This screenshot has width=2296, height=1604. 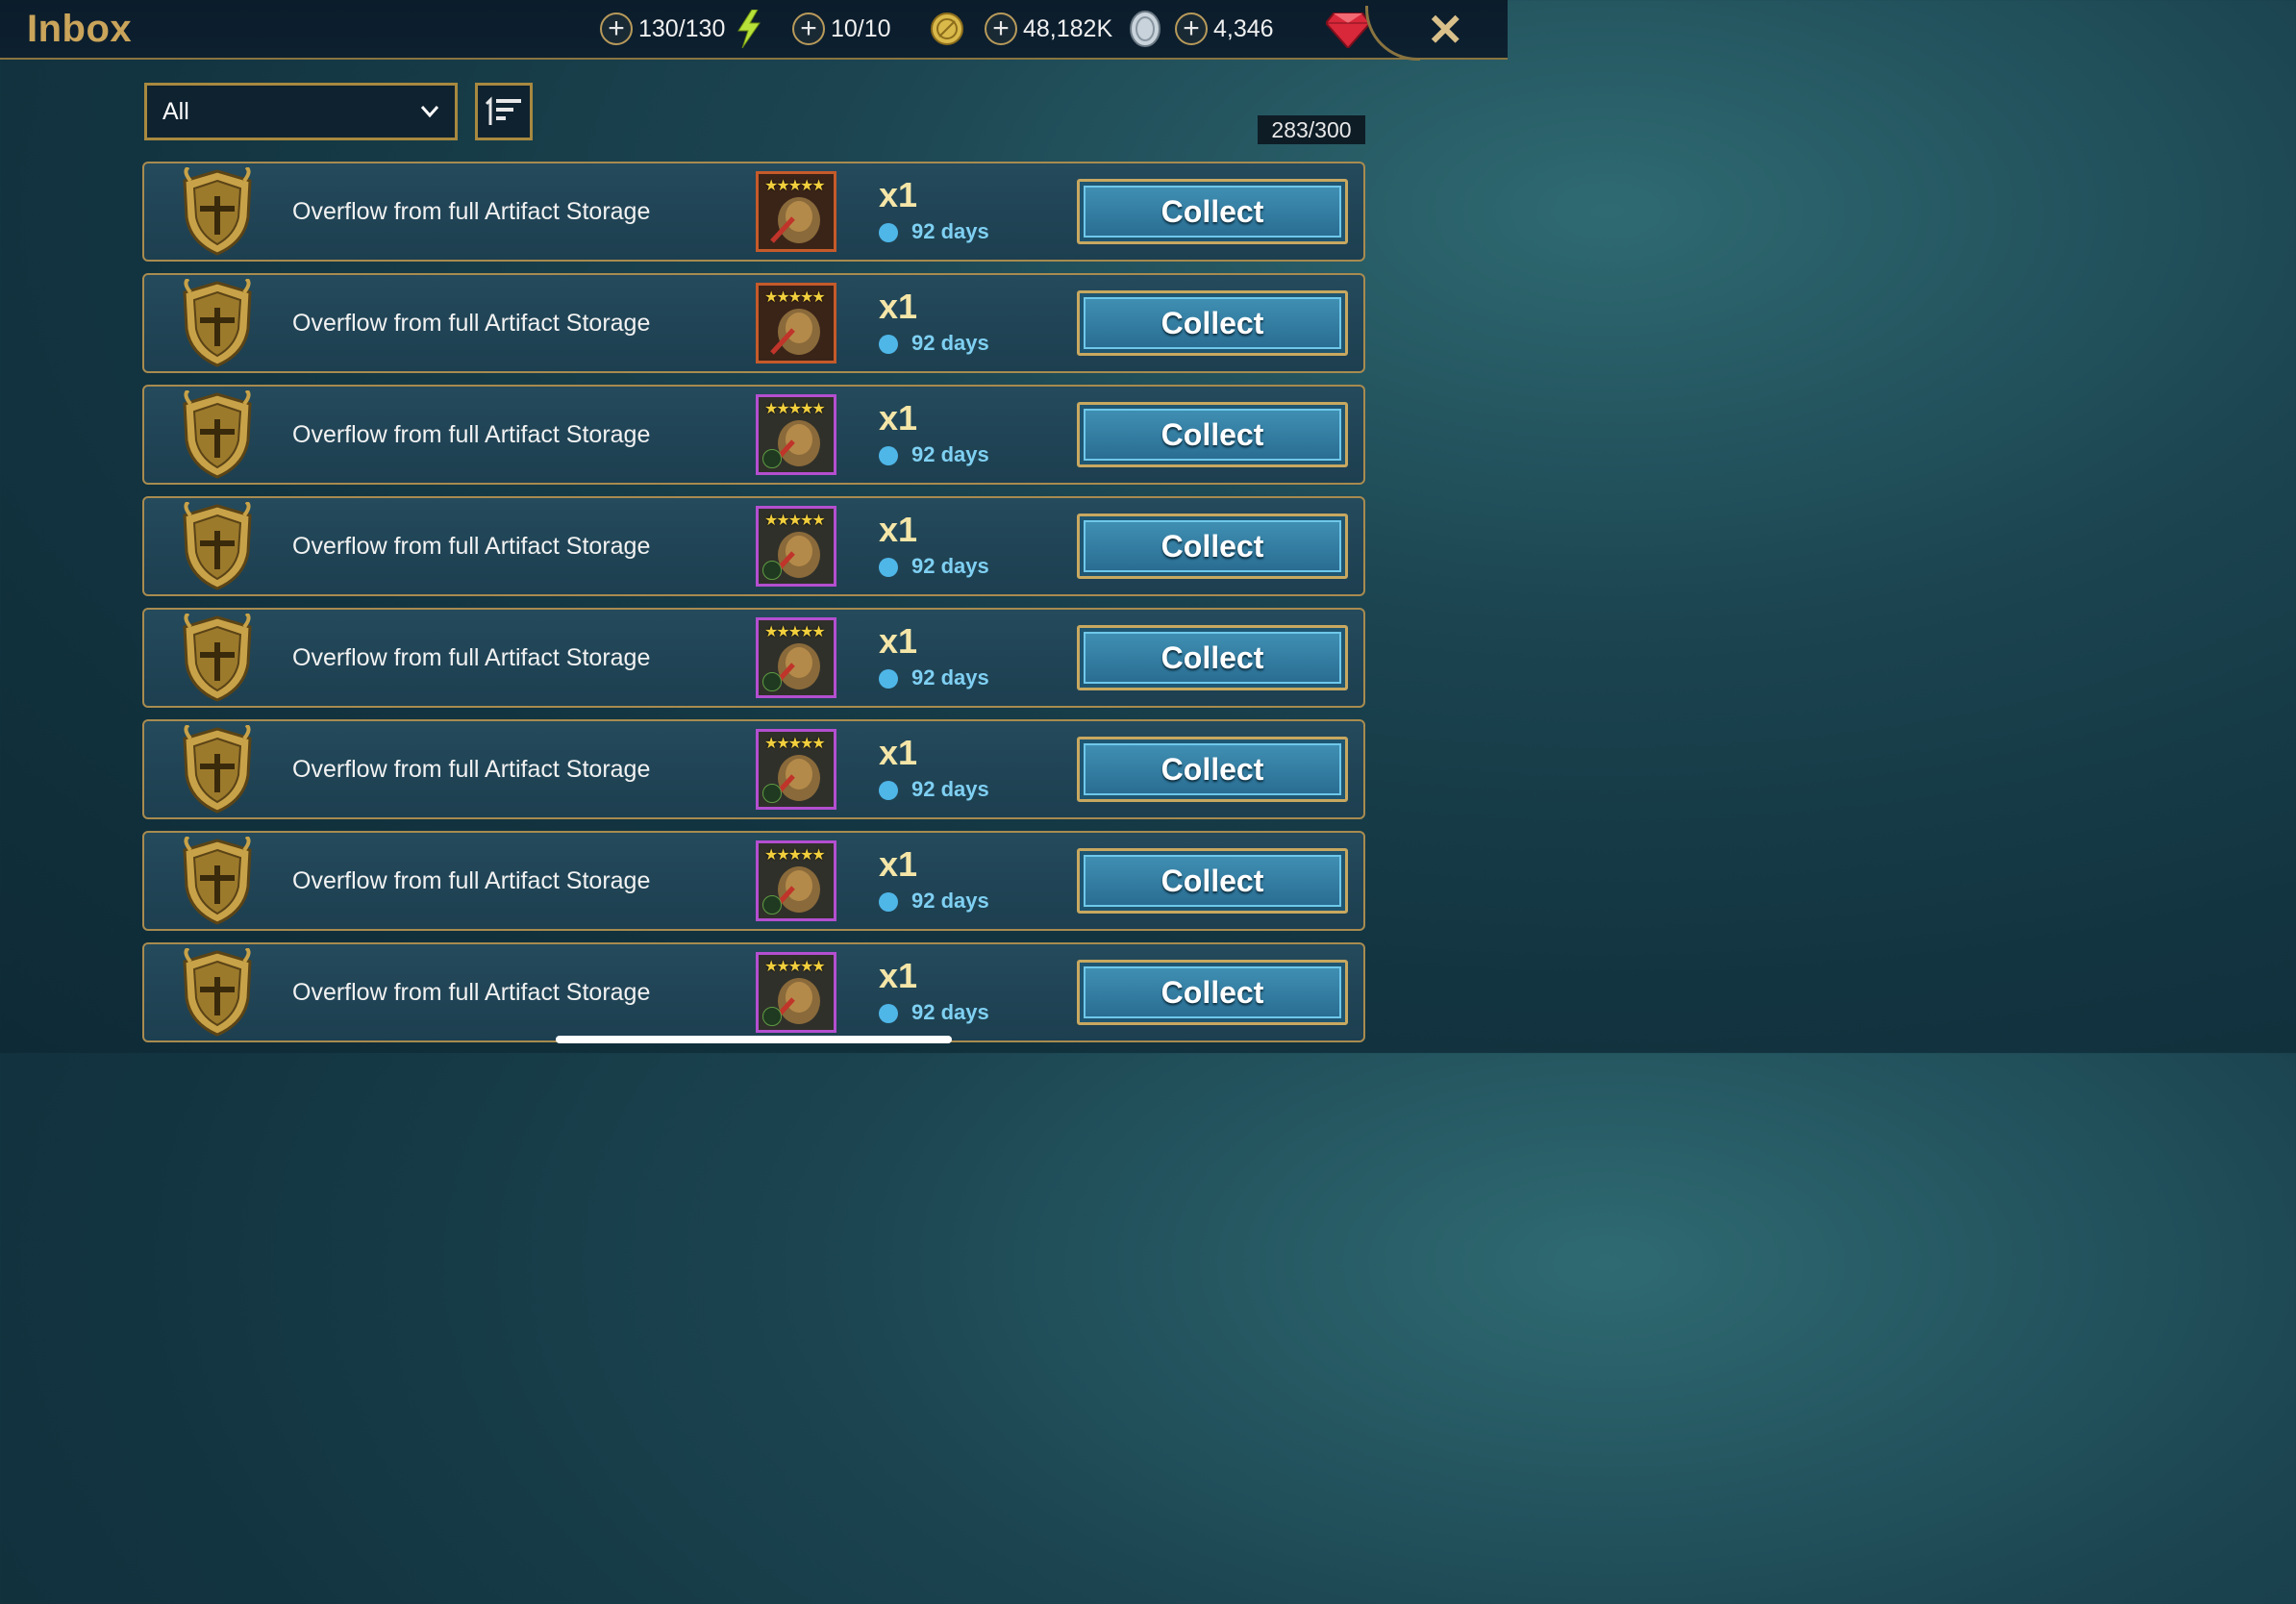 What do you see at coordinates (1145, 29) in the screenshot?
I see `silver-coin-icon` at bounding box center [1145, 29].